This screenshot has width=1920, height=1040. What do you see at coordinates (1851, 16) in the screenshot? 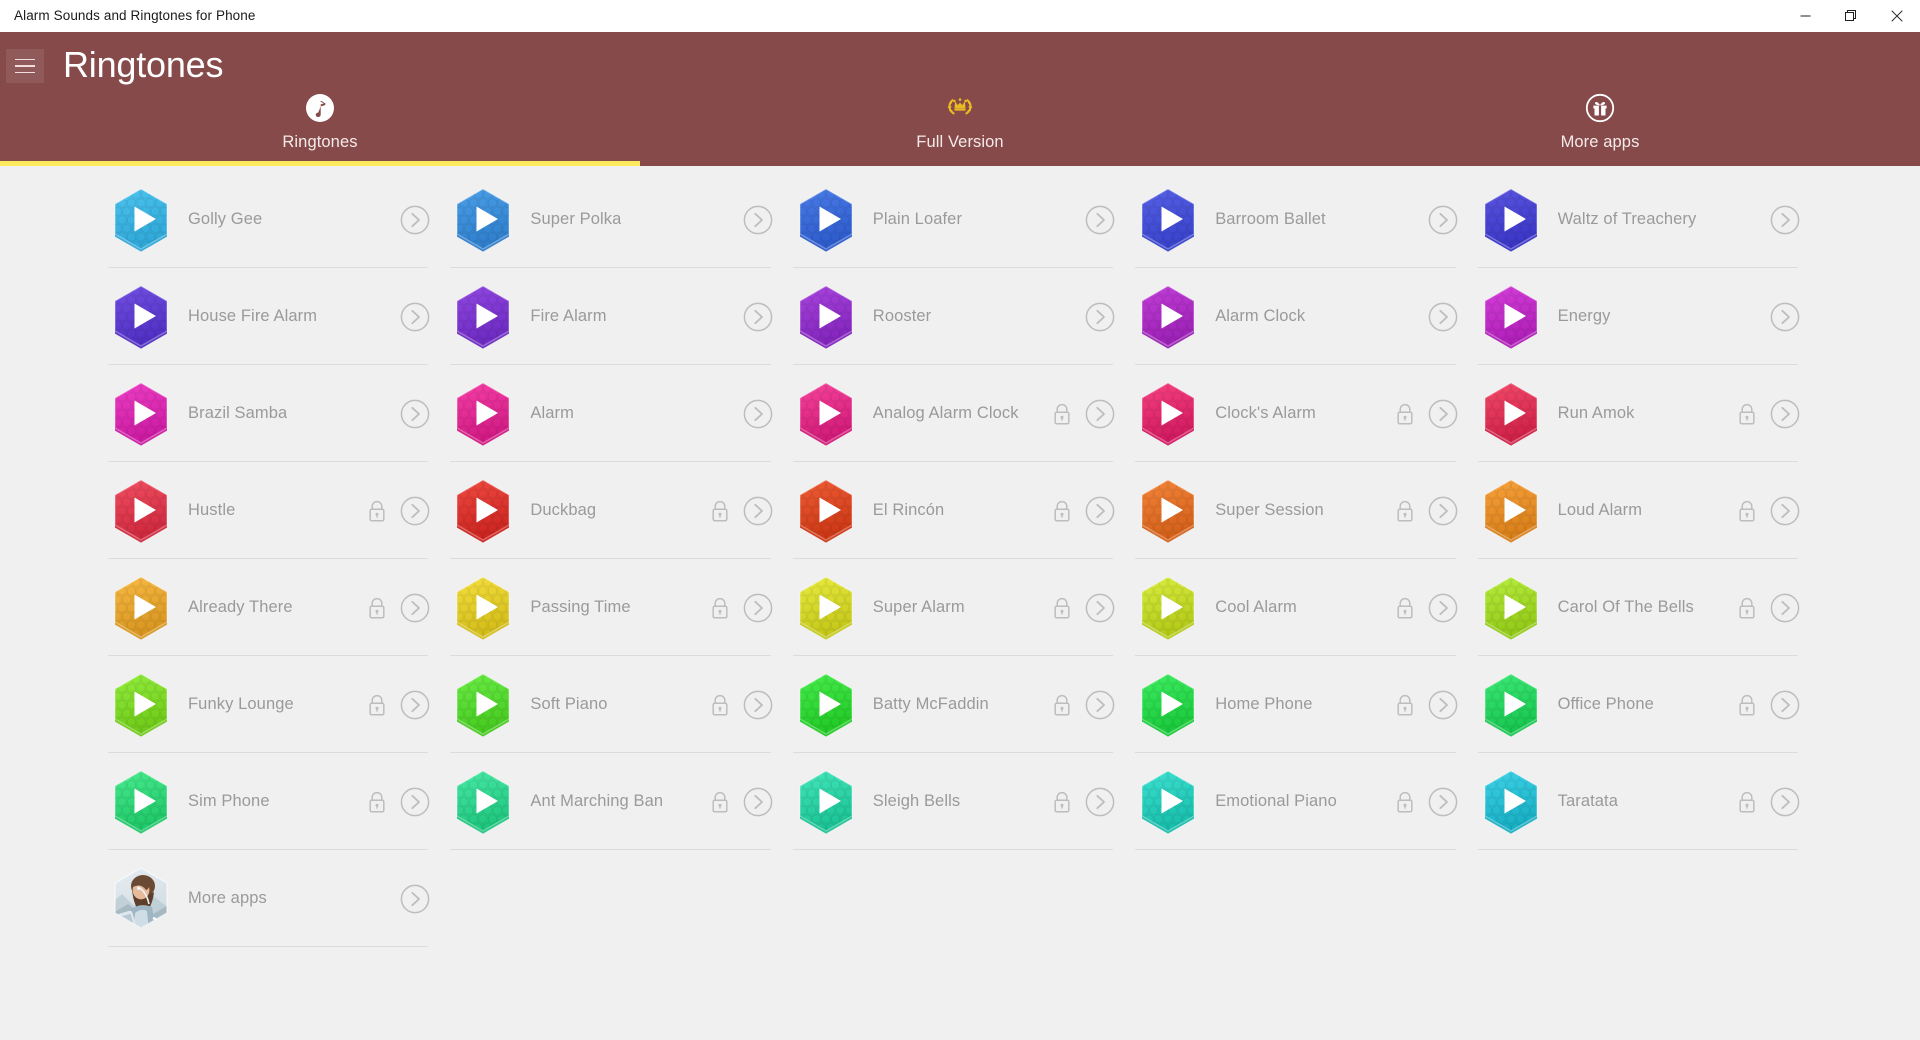
I see `restore-button` at bounding box center [1851, 16].